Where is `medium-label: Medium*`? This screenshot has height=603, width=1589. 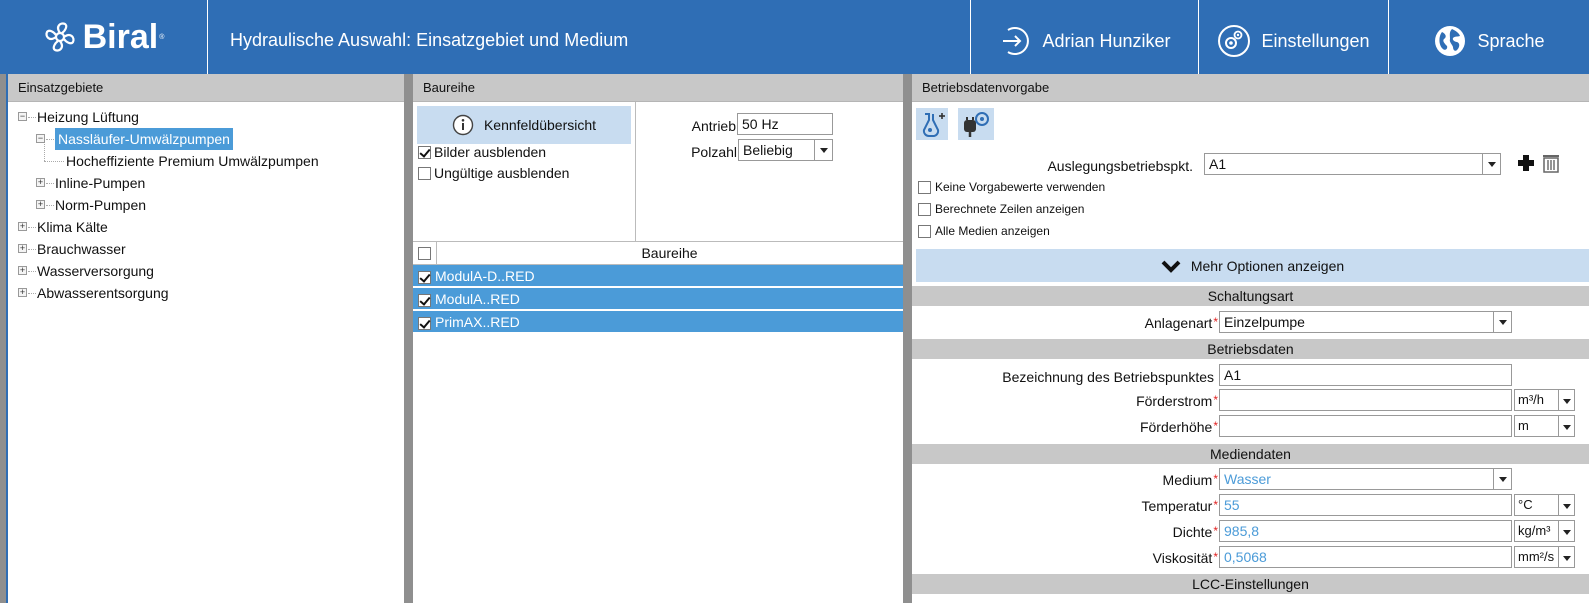
medium-label: Medium* is located at coordinates (1190, 480).